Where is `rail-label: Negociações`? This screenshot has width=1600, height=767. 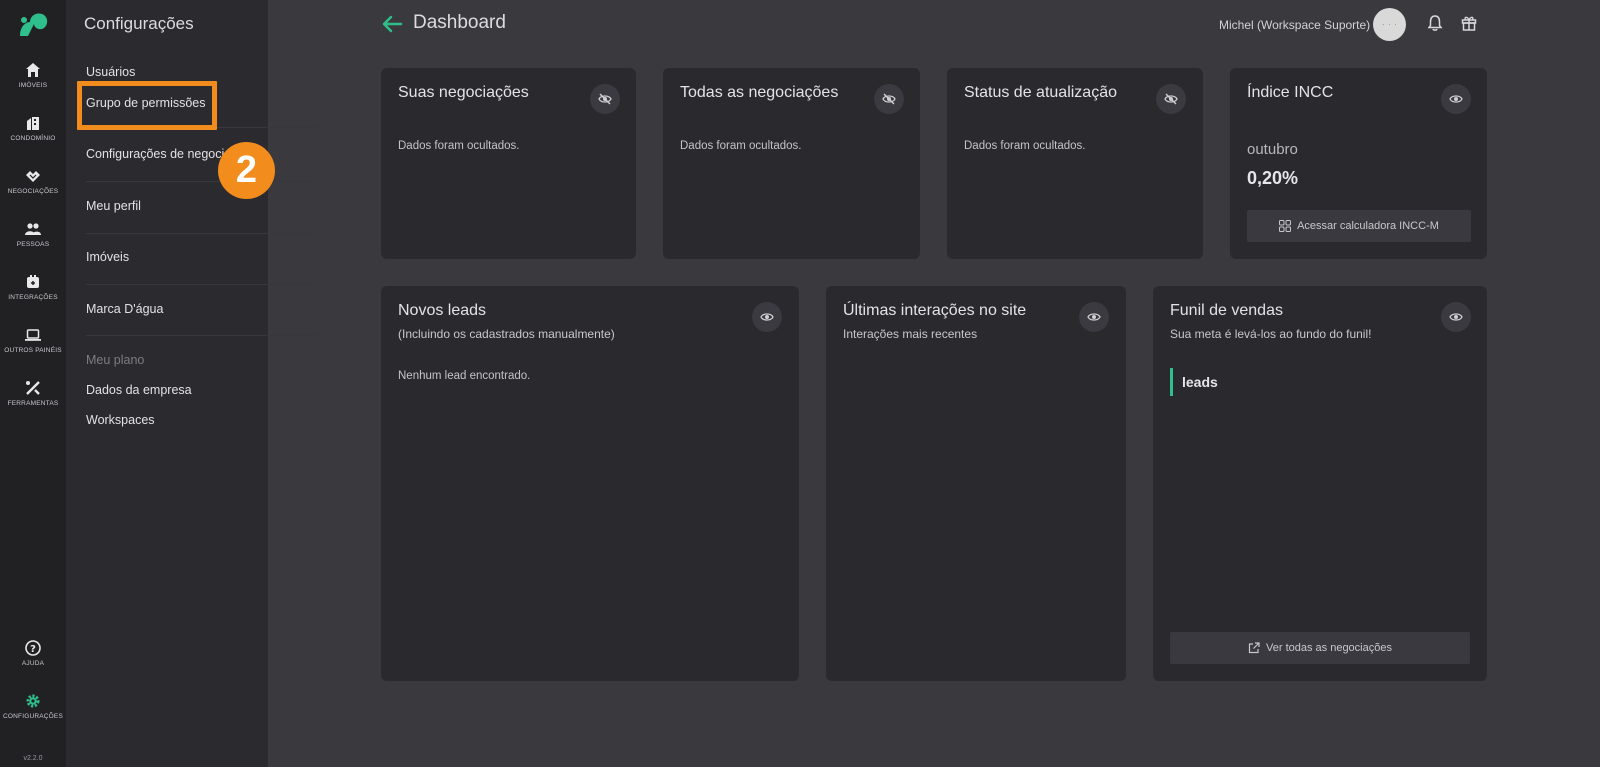 rail-label: Negociações is located at coordinates (33, 191).